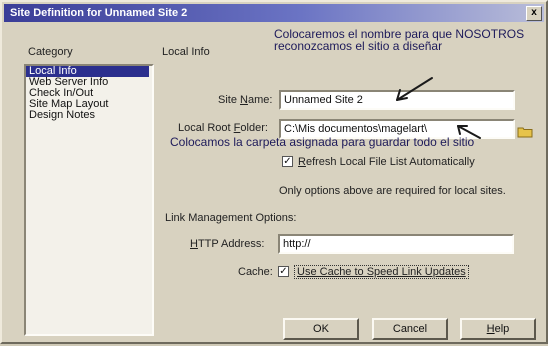  What do you see at coordinates (438, 108) in the screenshot?
I see `annotation-arrows` at bounding box center [438, 108].